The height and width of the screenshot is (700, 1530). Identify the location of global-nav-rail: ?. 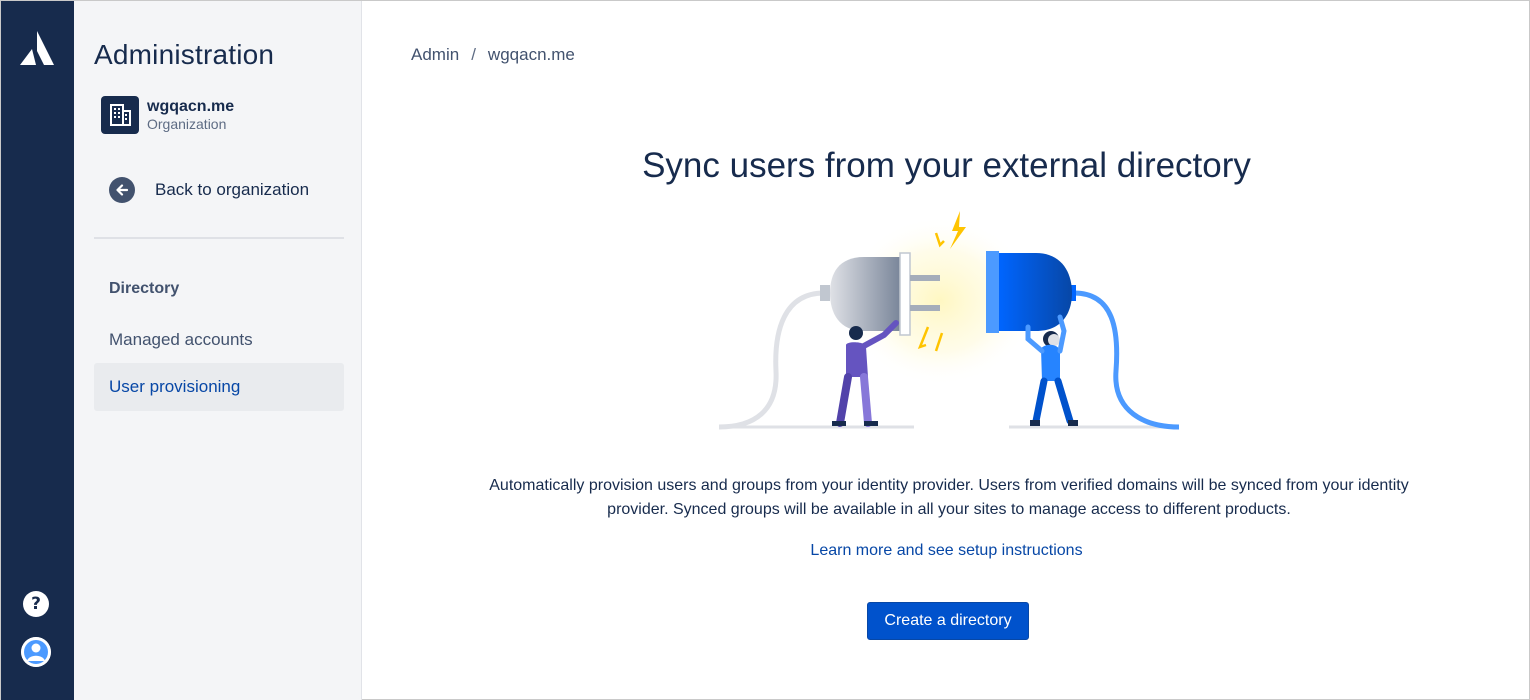
(37, 350).